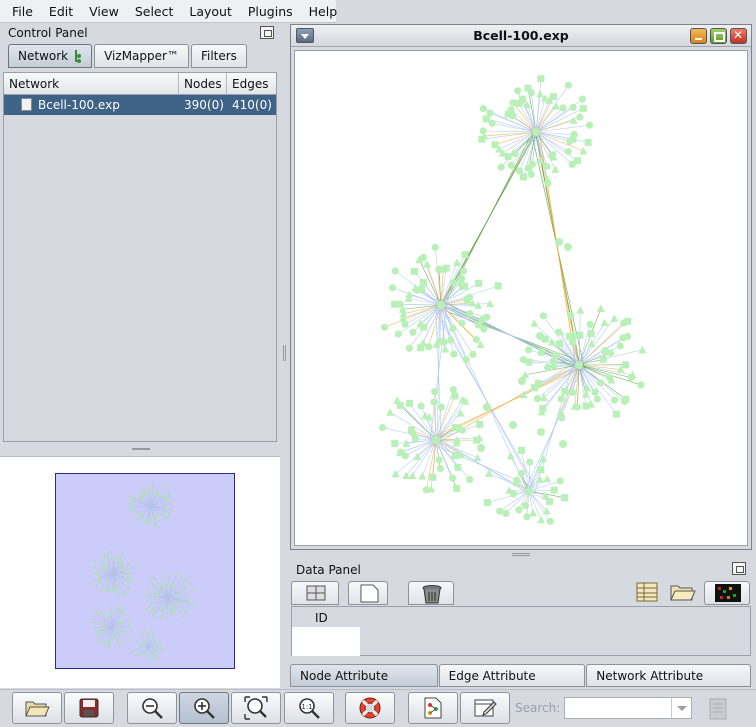 Image resolution: width=756 pixels, height=727 pixels. Describe the element at coordinates (321, 618) in the screenshot. I see `id-column-header: ID` at that location.